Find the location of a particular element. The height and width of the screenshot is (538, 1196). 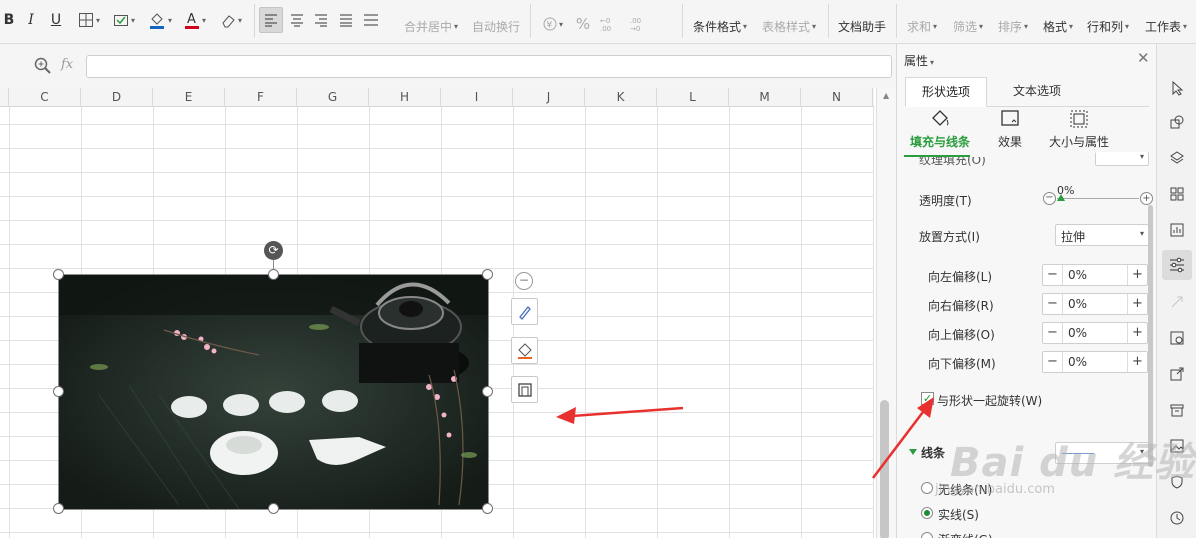

offset-top-spinner: −0% + is located at coordinates (1095, 333).